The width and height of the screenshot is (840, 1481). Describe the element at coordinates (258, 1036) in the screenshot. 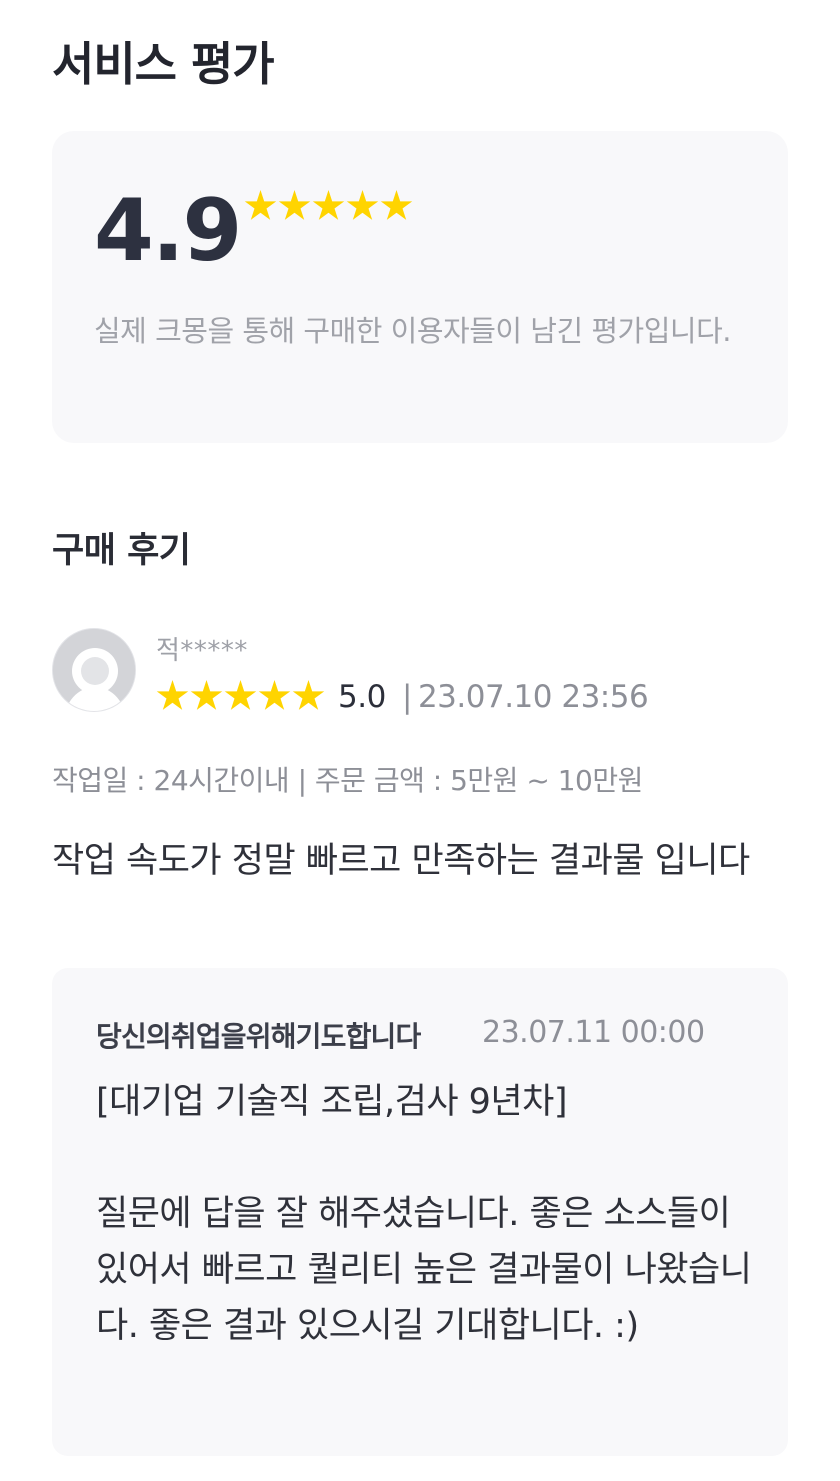

I see `reply-author: 당신의취업을위해기도합니다` at that location.